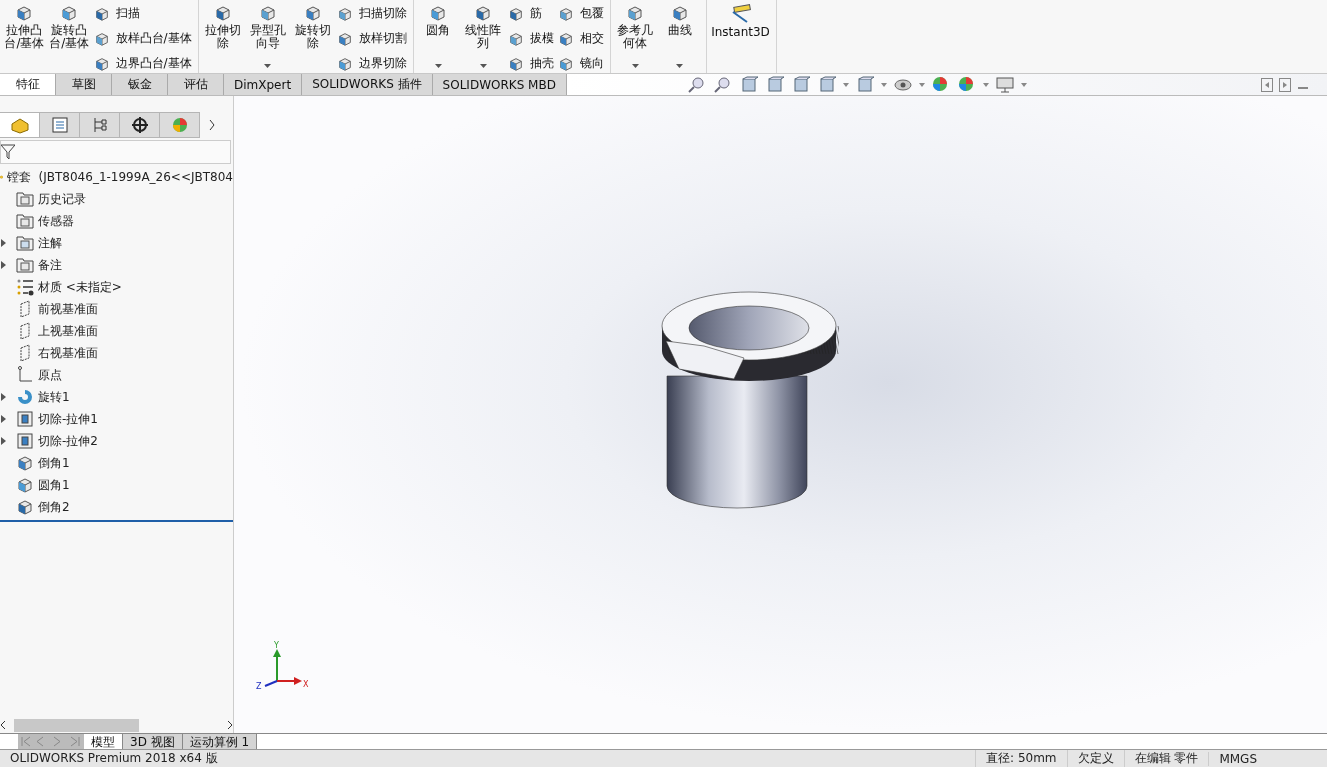 The width and height of the screenshot is (1327, 767). What do you see at coordinates (50, 265) in the screenshot?
I see `tree-item: 备注` at bounding box center [50, 265].